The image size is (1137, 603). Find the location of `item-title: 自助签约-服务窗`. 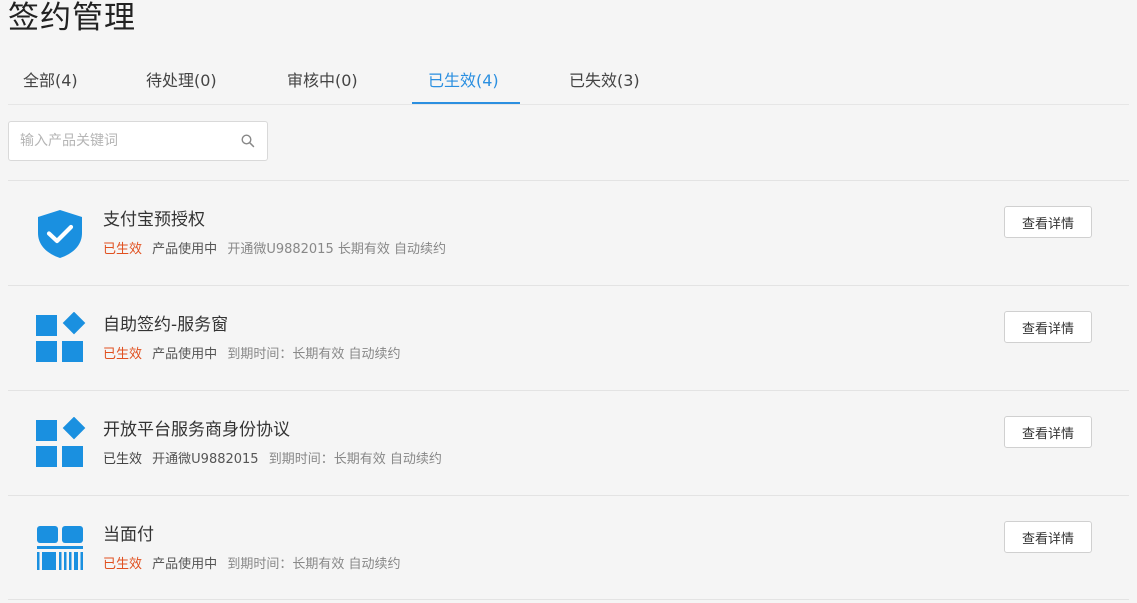

item-title: 自助签约-服务窗 is located at coordinates (166, 325).